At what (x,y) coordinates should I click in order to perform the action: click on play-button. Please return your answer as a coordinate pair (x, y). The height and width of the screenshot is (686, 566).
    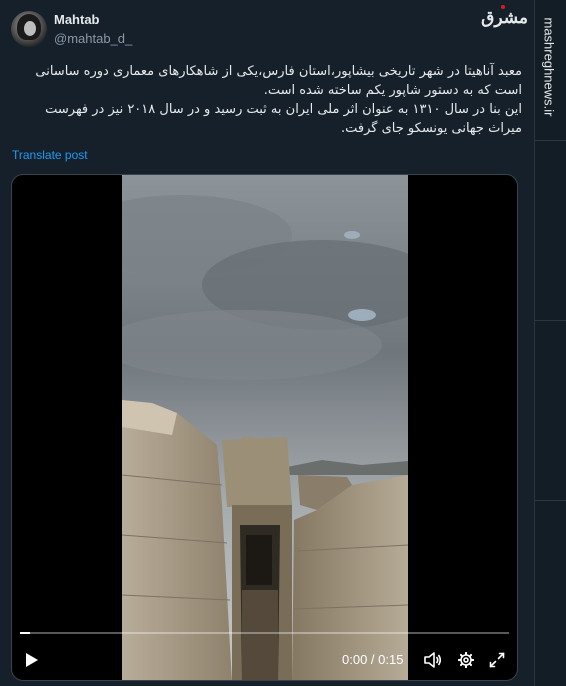
    Looking at the image, I should click on (32, 660).